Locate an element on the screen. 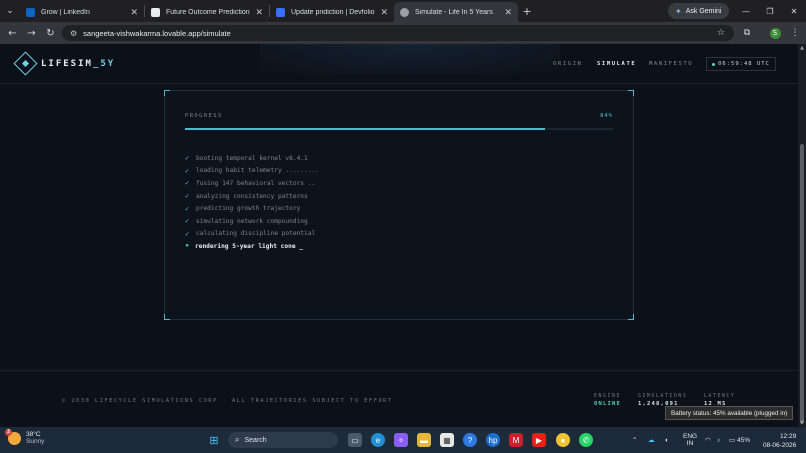 The image size is (806, 453). language-indicator: ENG IN is located at coordinates (690, 440).